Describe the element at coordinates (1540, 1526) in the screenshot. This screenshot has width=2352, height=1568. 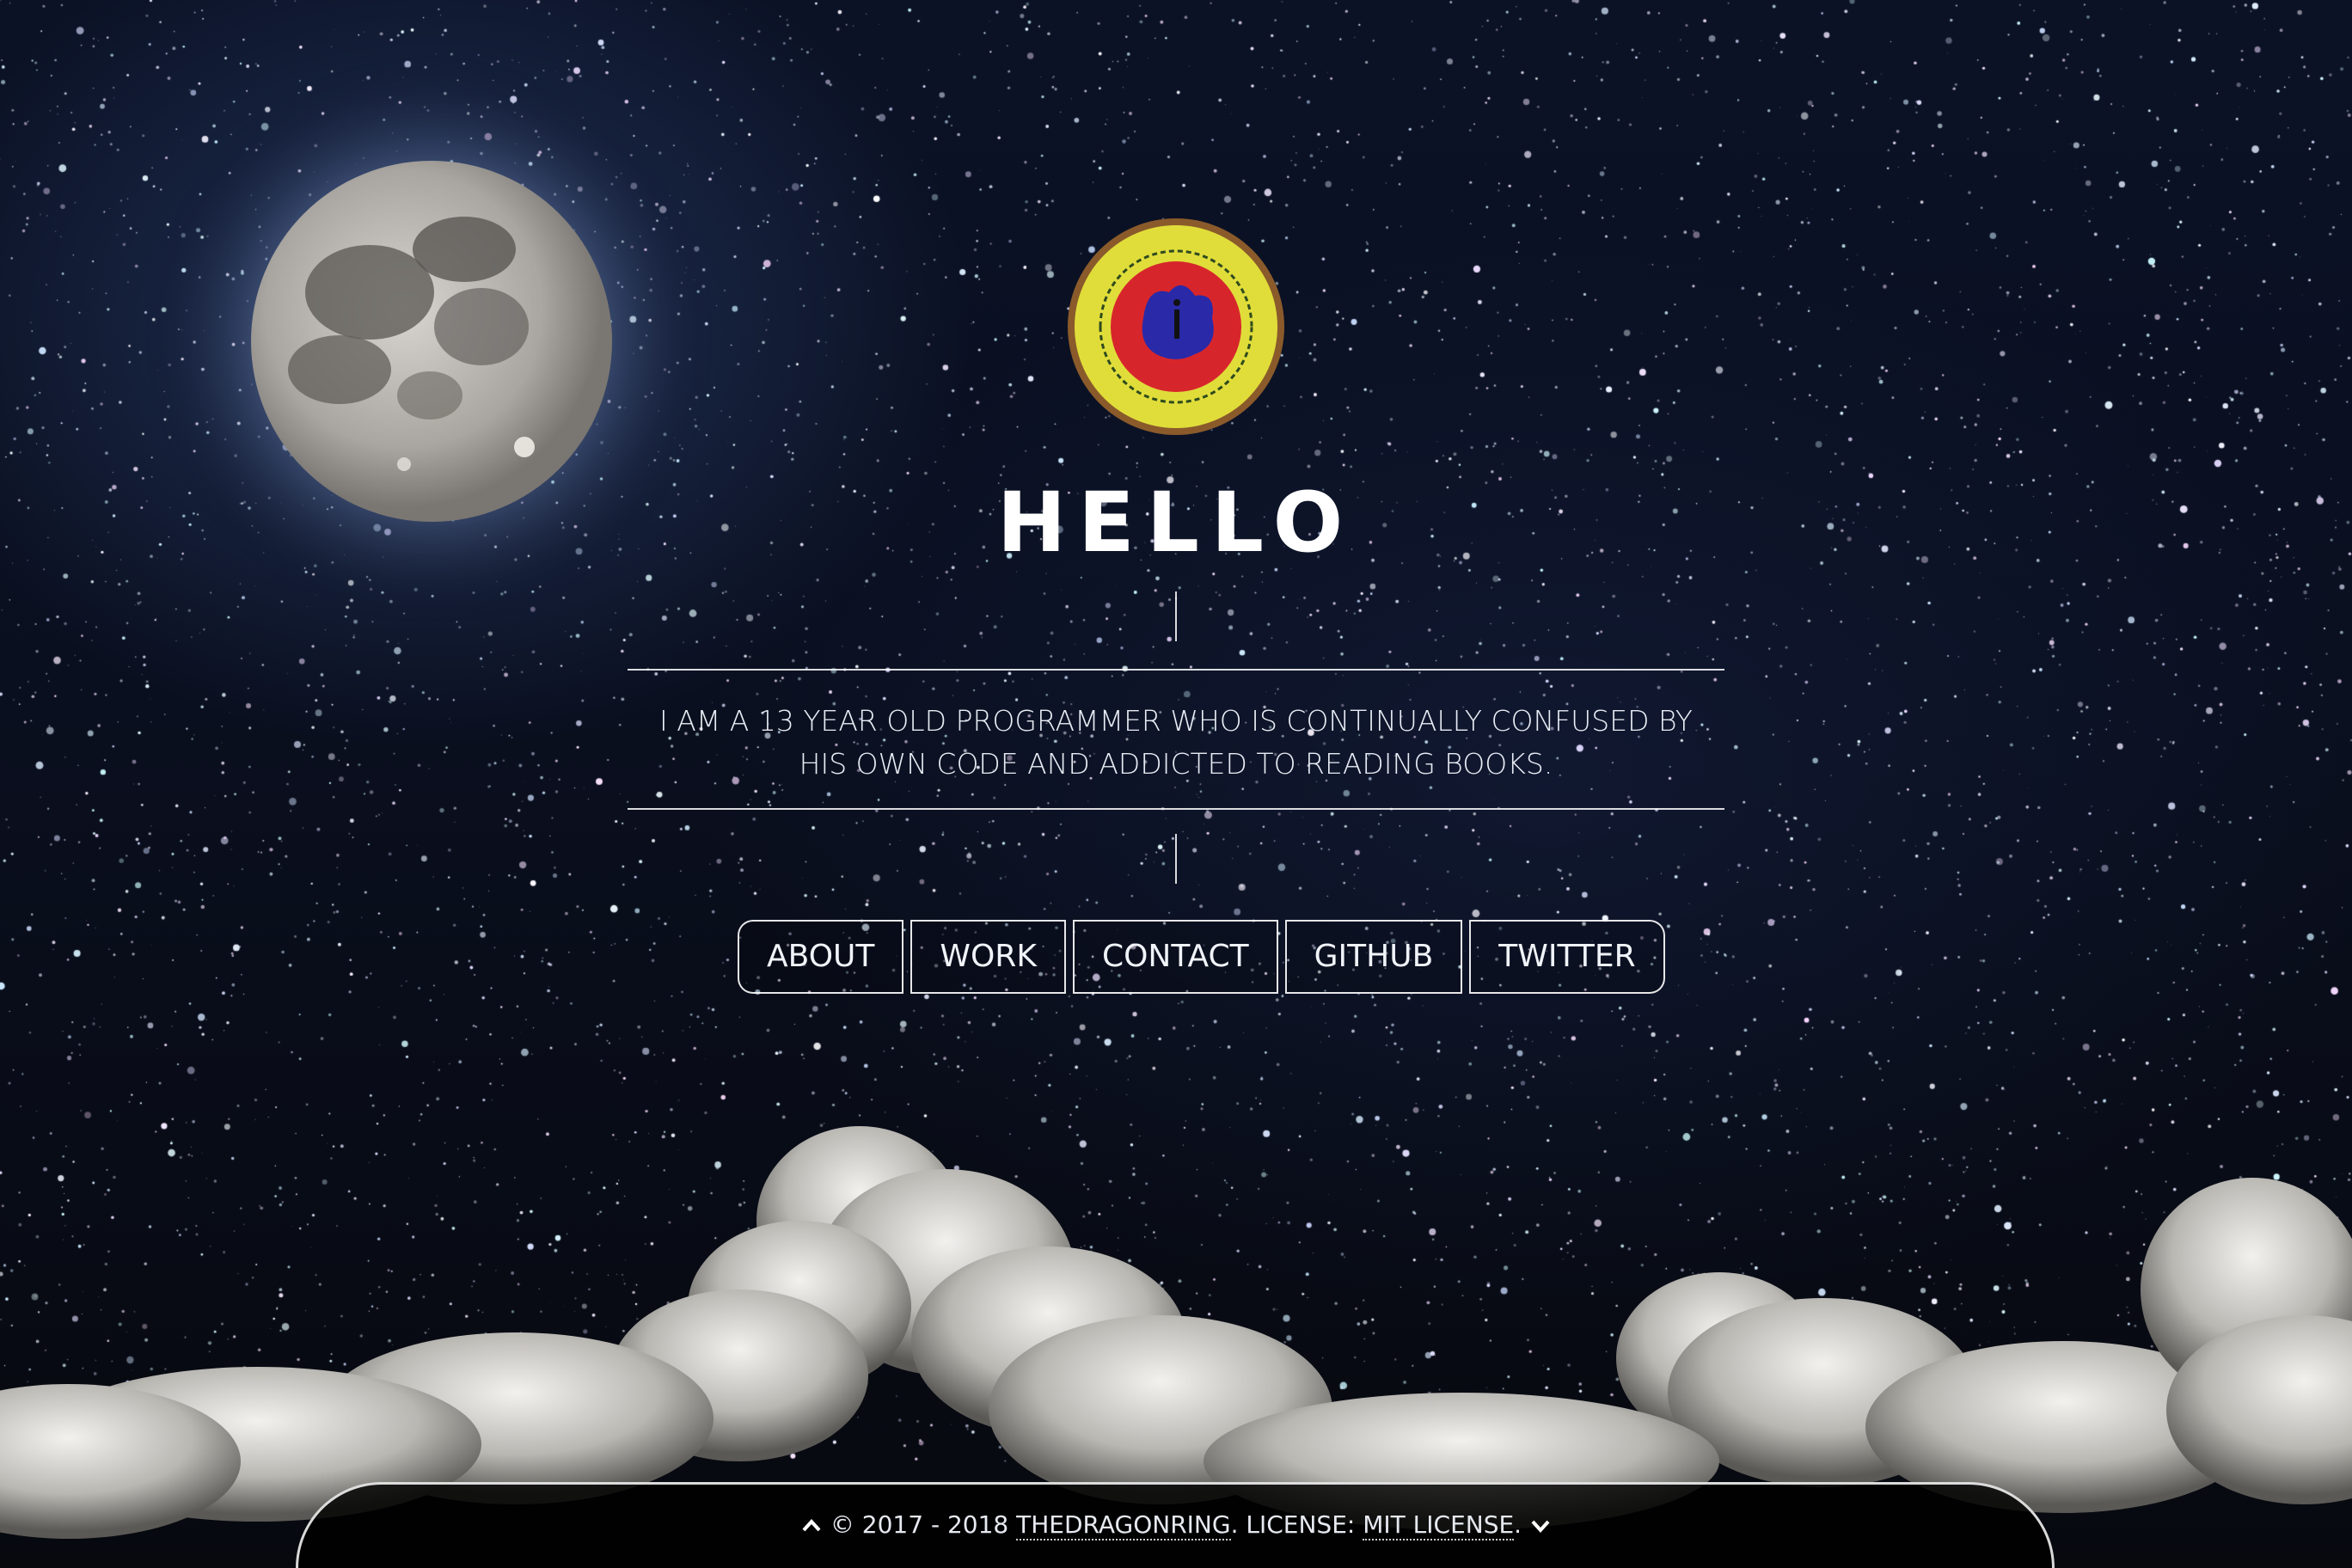
I see `chevron-down-icon` at that location.